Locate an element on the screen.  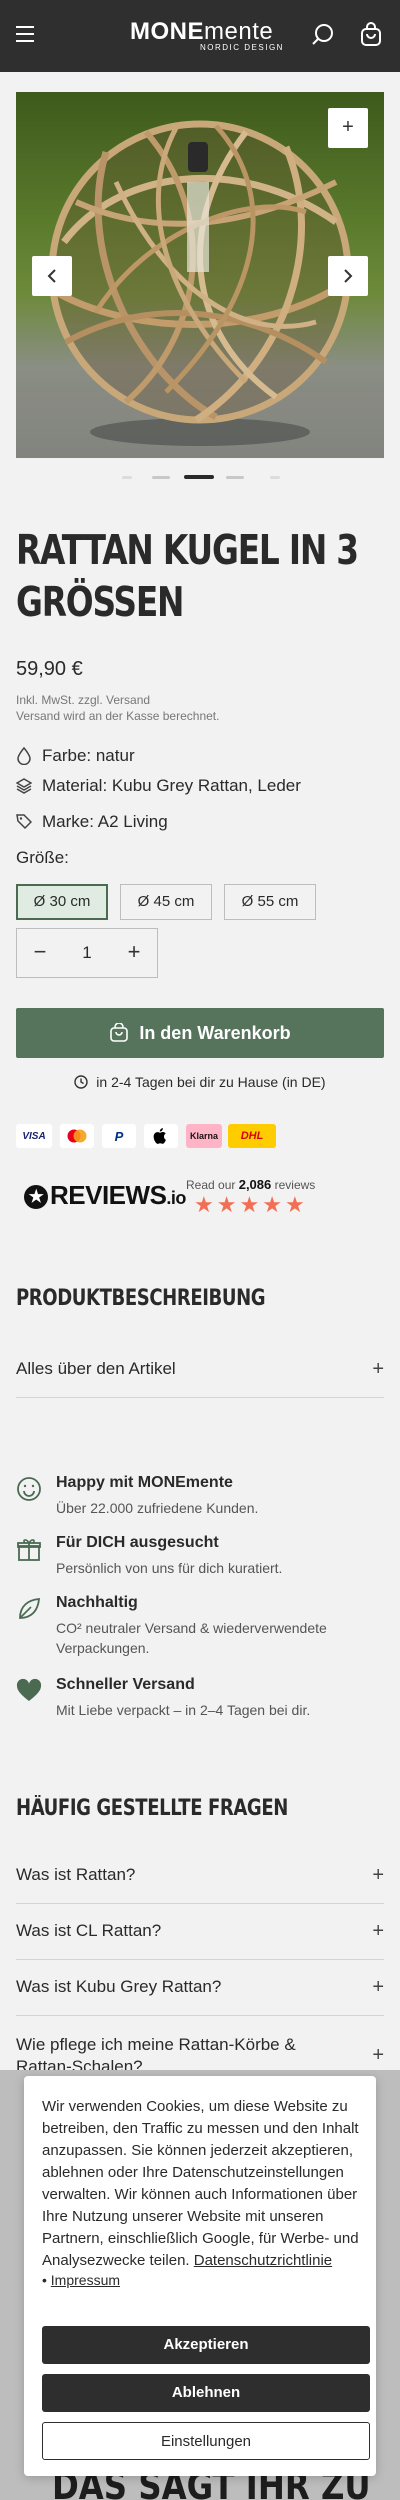
attribute-material: Material: Kubu Grey Rattan, Leder is located at coordinates (158, 786).